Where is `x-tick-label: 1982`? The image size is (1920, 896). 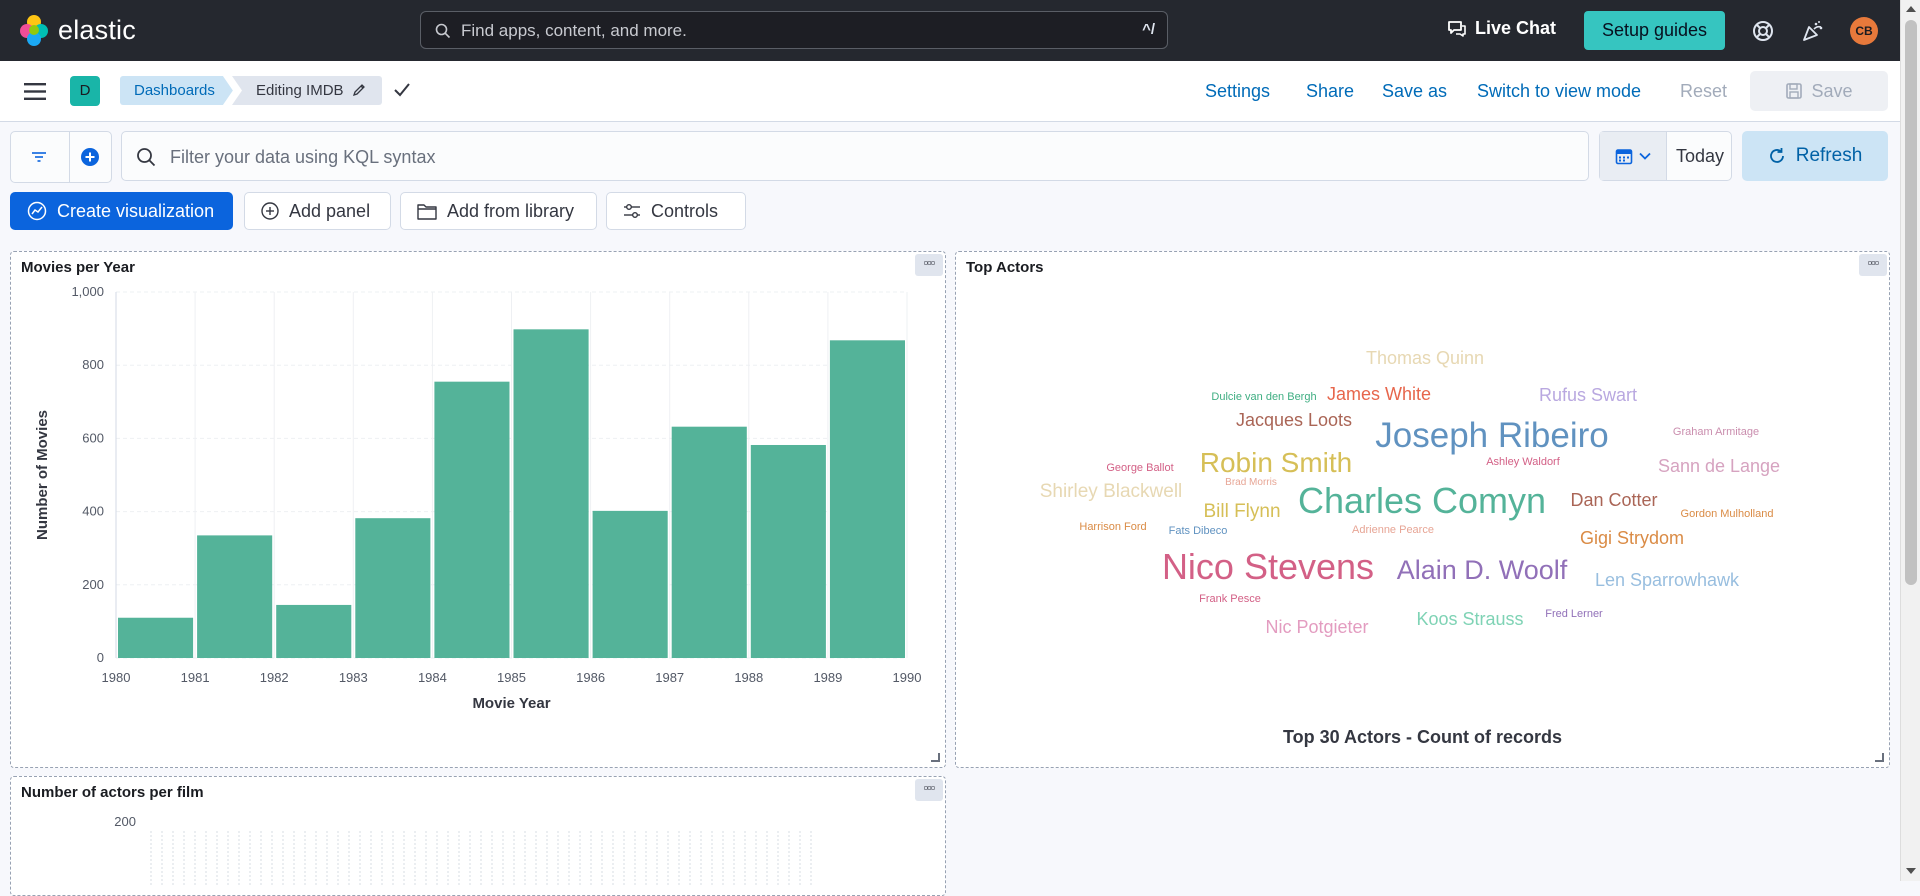
x-tick-label: 1982 is located at coordinates (274, 677).